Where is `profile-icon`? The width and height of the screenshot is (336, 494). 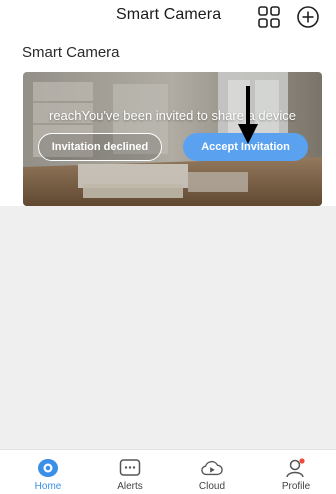
profile-icon is located at coordinates (296, 468).